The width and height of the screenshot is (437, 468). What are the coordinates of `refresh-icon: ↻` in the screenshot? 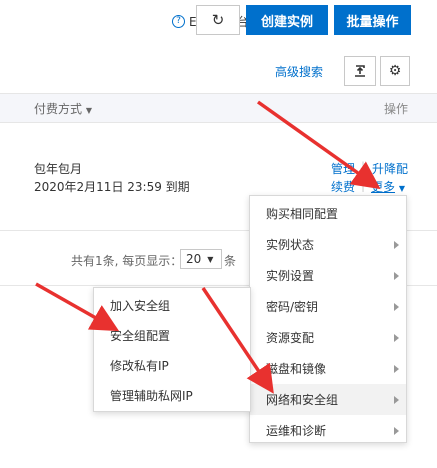 It's located at (218, 20).